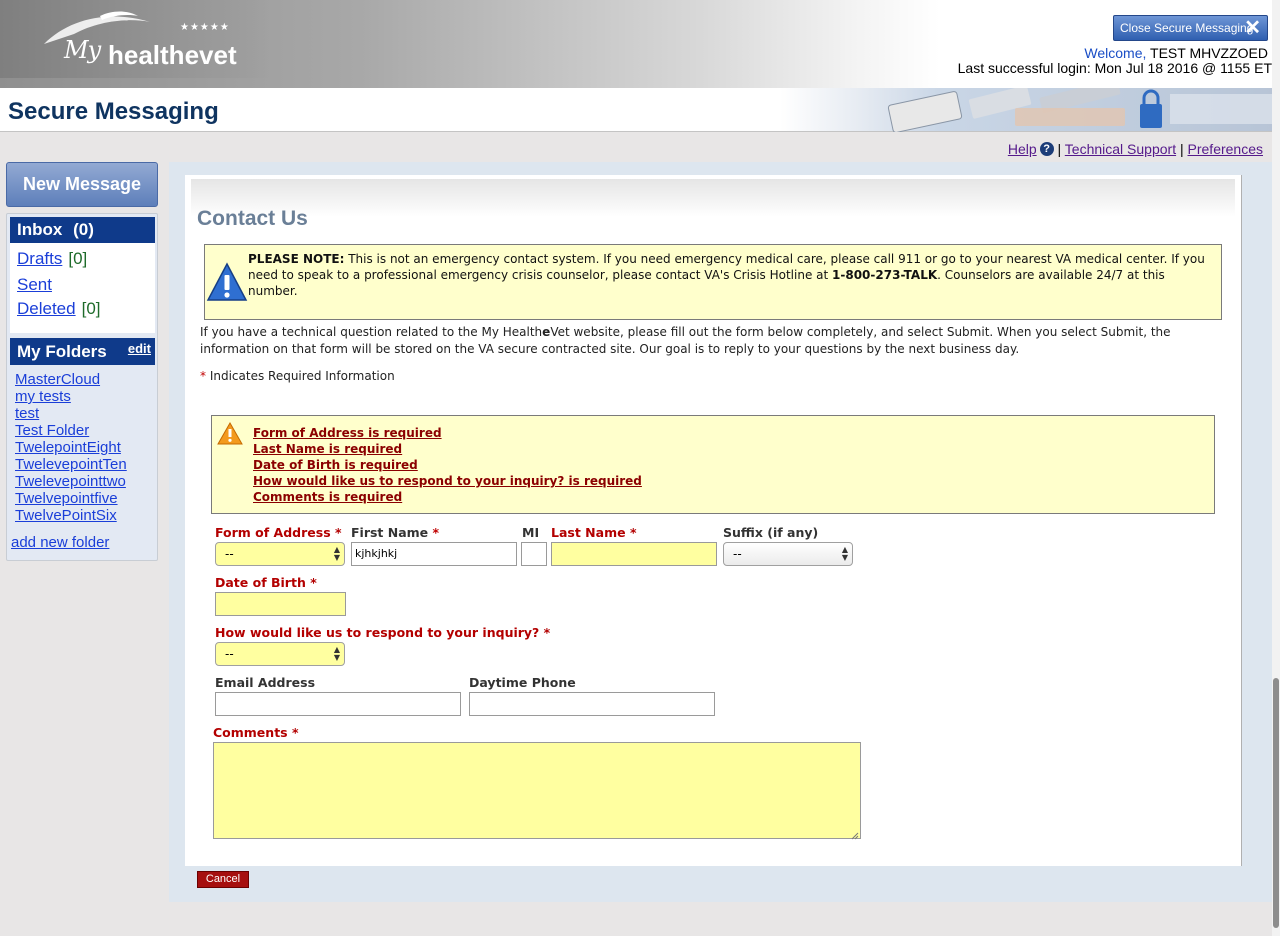 The image size is (1280, 936). What do you see at coordinates (82, 184) in the screenshot?
I see `new-message-button: New Message` at bounding box center [82, 184].